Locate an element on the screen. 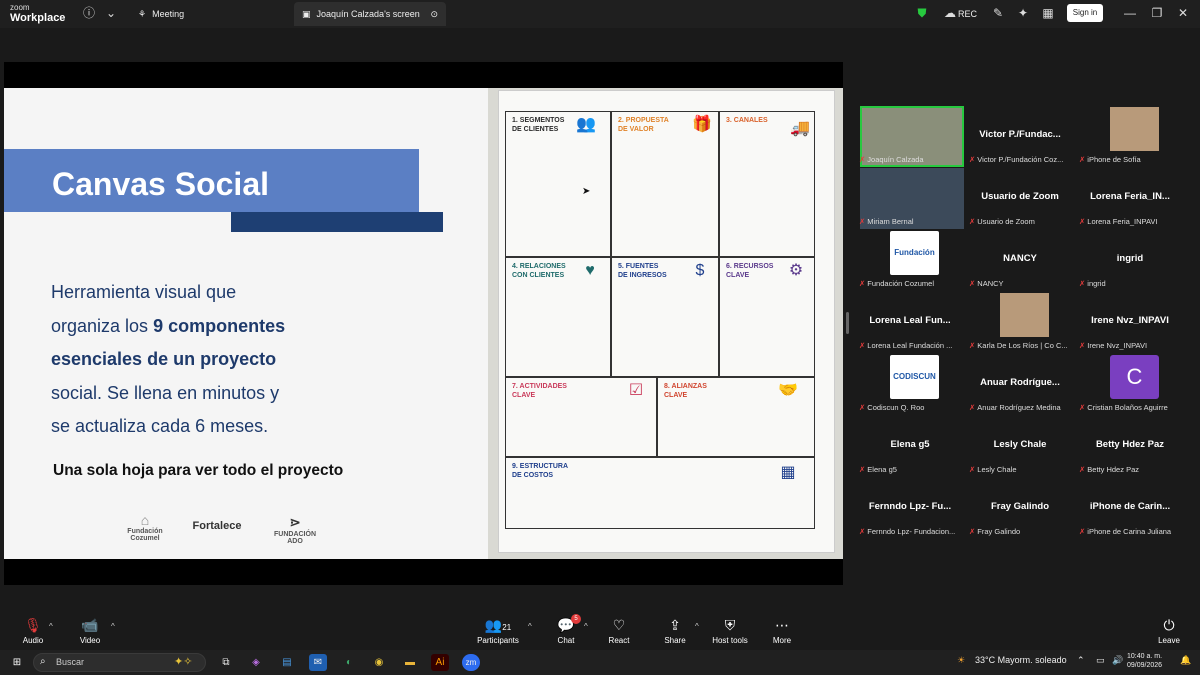 Image resolution: width=1200 pixels, height=675 pixels. tab-meeting: ⚘ Meeting is located at coordinates (161, 14).